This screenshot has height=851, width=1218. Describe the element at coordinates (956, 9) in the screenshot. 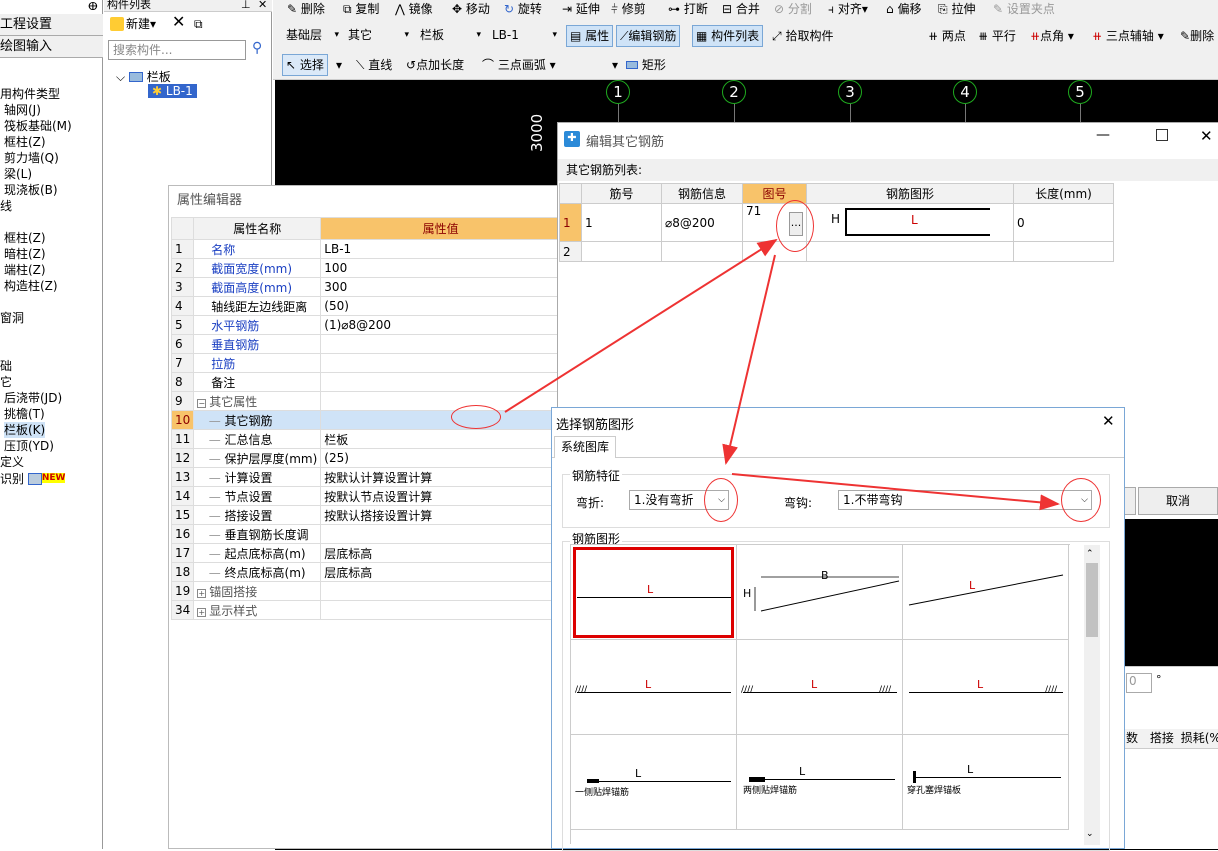

I see `stretch-button: ⎘ 拉伸` at that location.